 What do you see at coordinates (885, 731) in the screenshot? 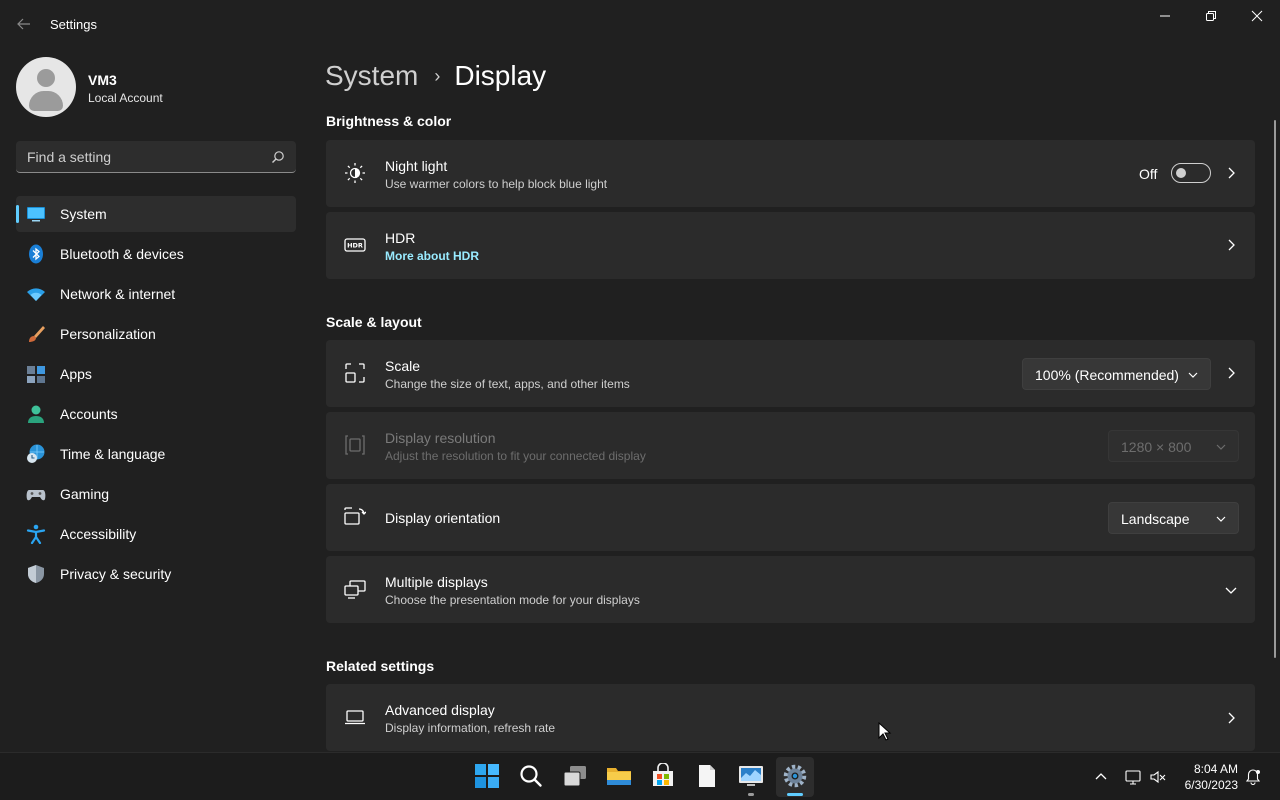
I see `mouse-cursor-icon` at bounding box center [885, 731].